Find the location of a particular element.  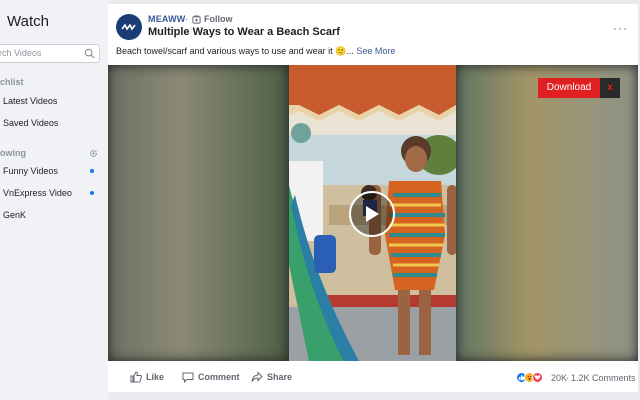

share-icon is located at coordinates (257, 376).